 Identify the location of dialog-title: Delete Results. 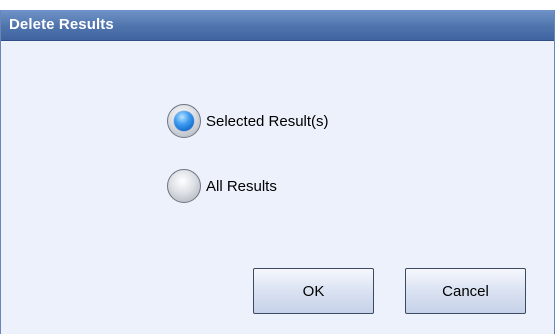
(61, 24).